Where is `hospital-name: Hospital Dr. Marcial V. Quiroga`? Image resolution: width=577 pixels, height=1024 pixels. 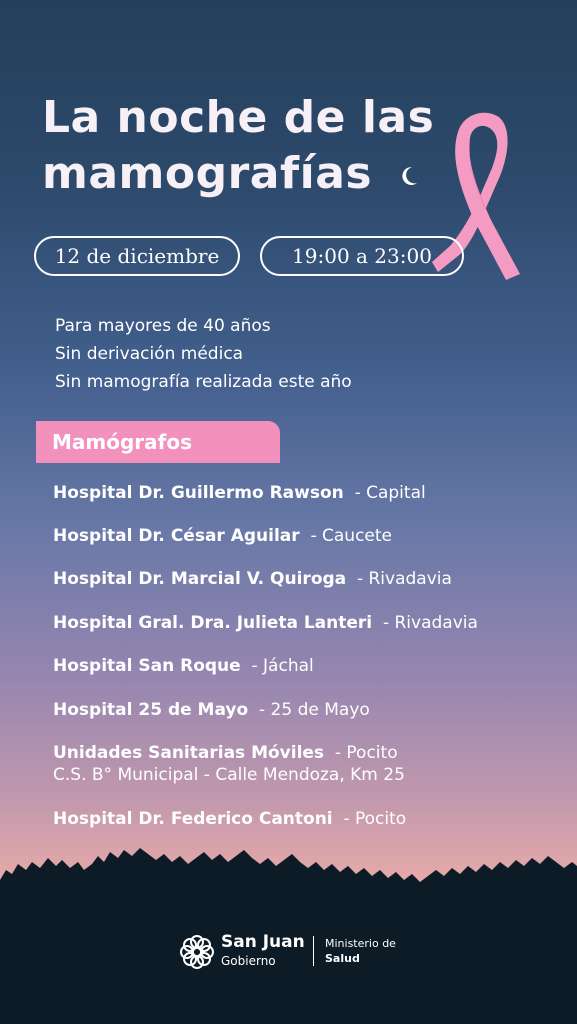
hospital-name: Hospital Dr. Marcial V. Quiroga is located at coordinates (200, 579).